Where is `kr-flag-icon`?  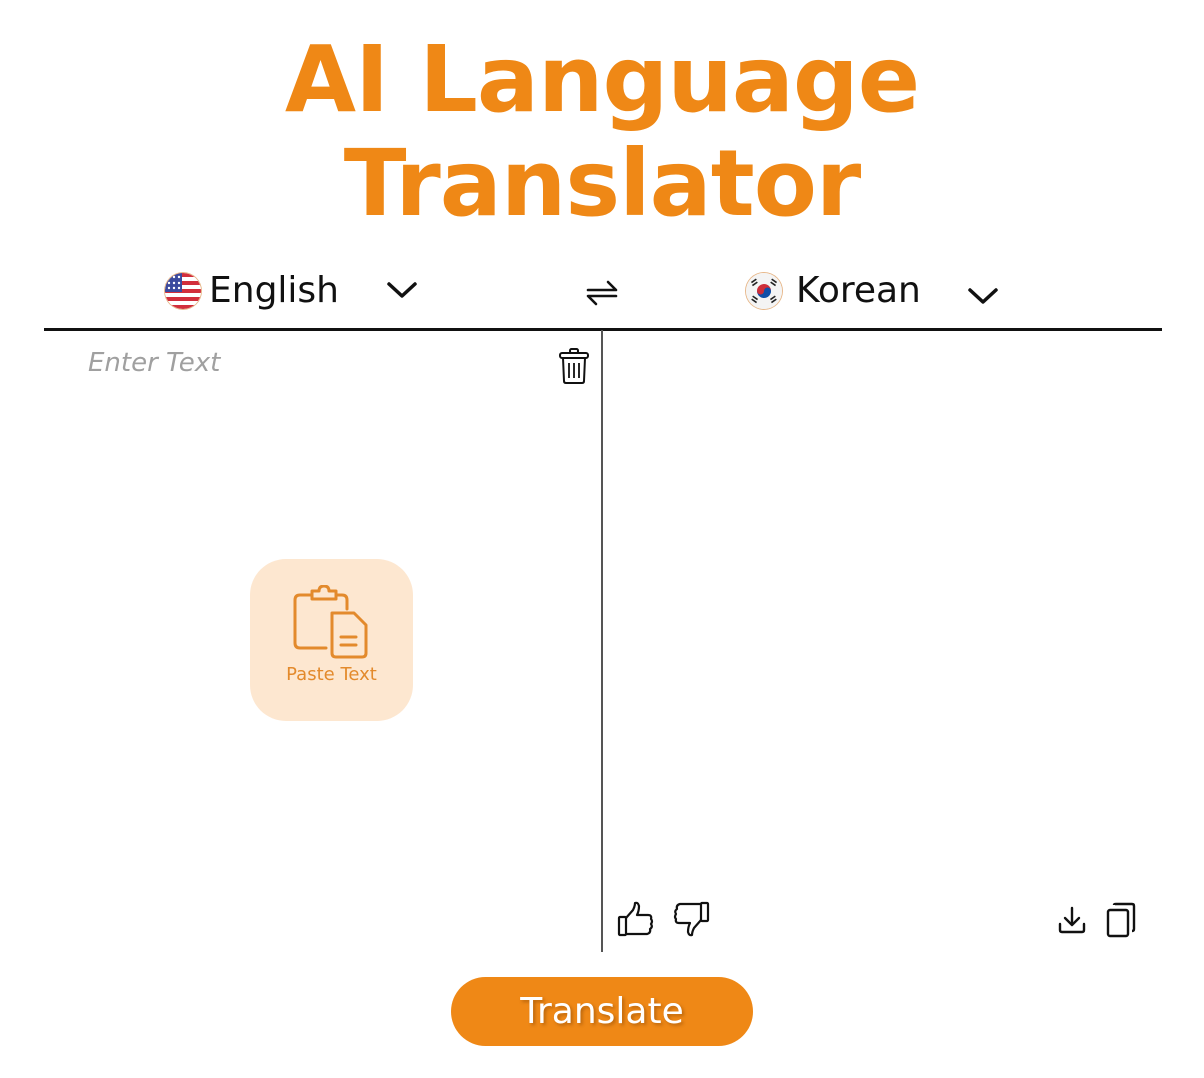
kr-flag-icon is located at coordinates (764, 290).